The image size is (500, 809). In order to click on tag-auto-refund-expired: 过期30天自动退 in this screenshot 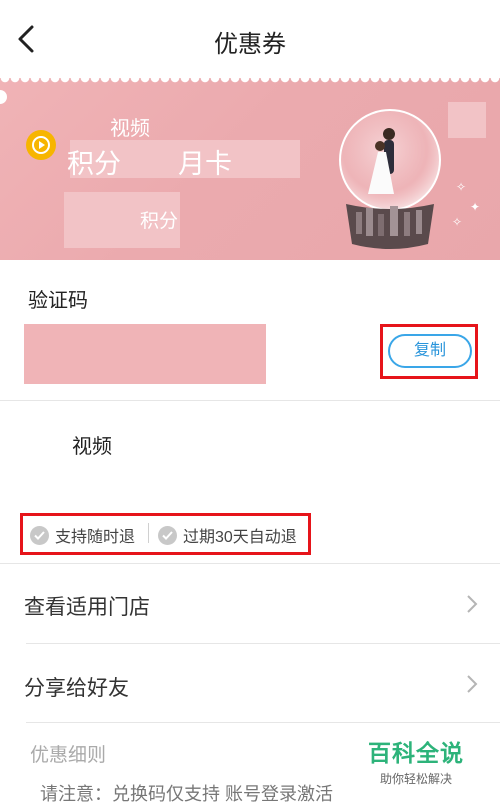, I will do `click(227, 535)`.